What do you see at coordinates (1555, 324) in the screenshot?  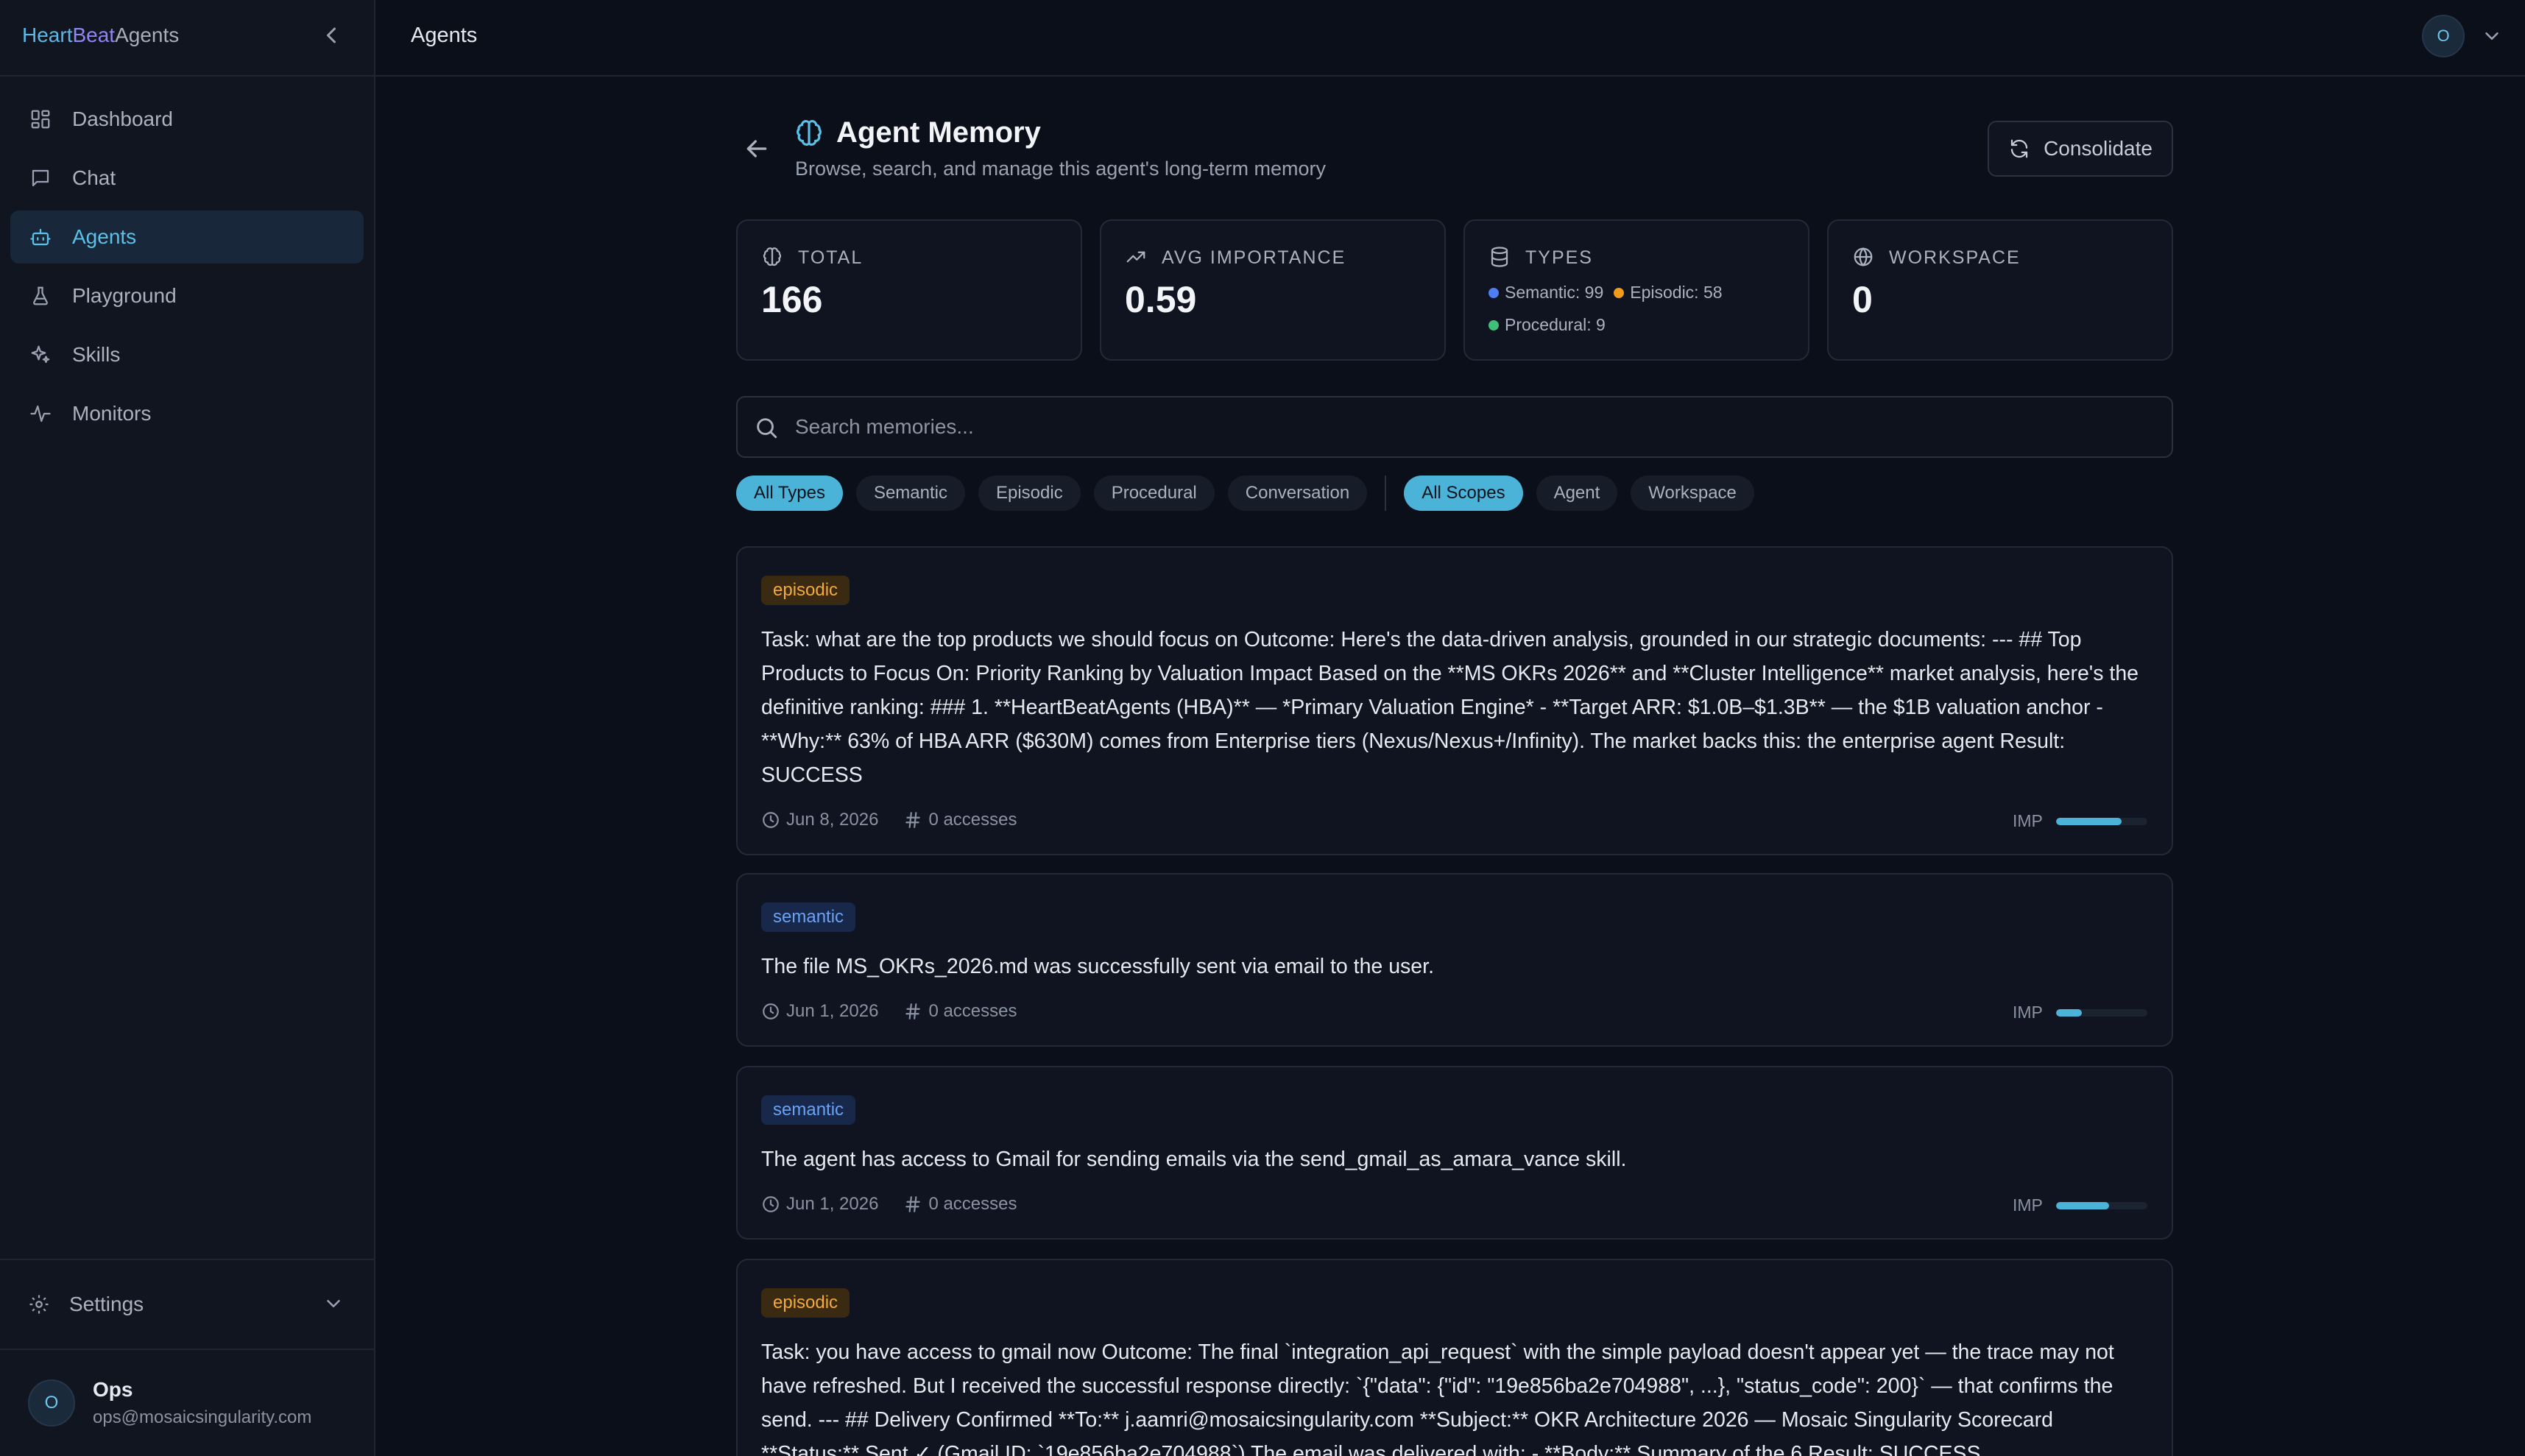 I see `procedural-count: Procedural: 9` at bounding box center [1555, 324].